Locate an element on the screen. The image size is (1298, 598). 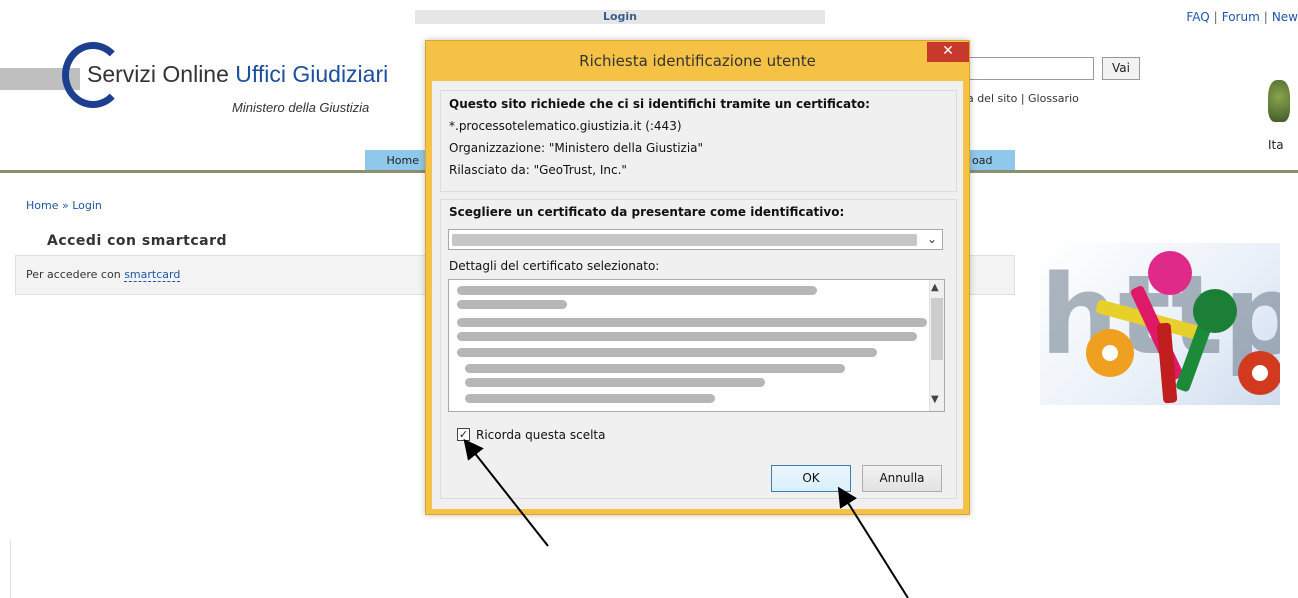
arrow-to-checkbox is located at coordinates (506, 492).